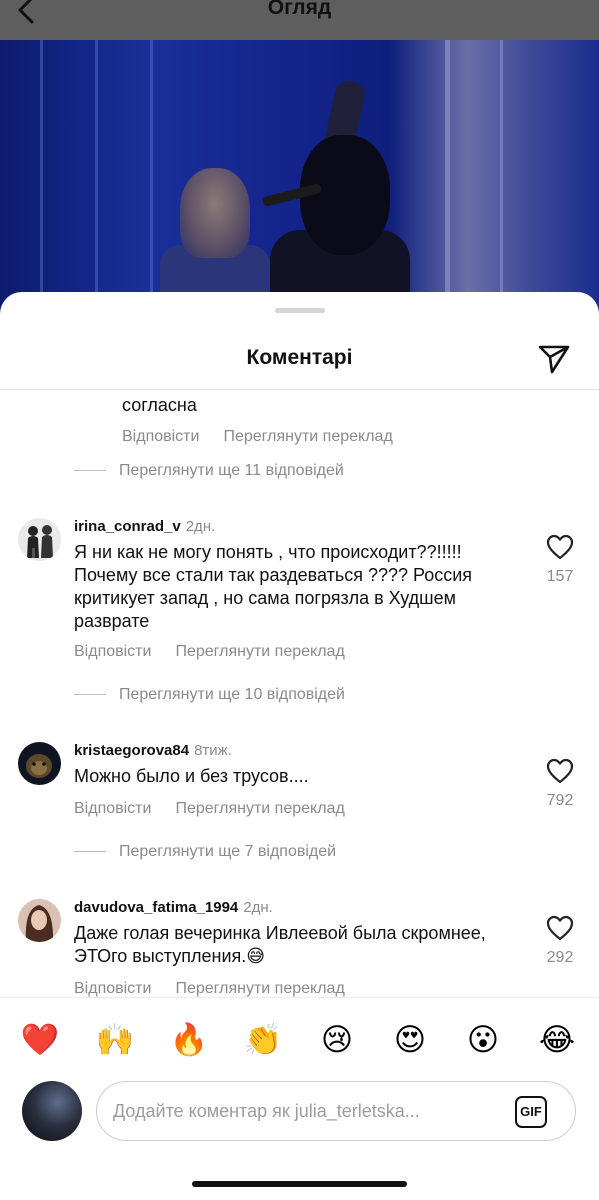 Image resolution: width=599 pixels, height=1200 pixels. I want to click on comment-input-row: GIF, so click(299, 1121).